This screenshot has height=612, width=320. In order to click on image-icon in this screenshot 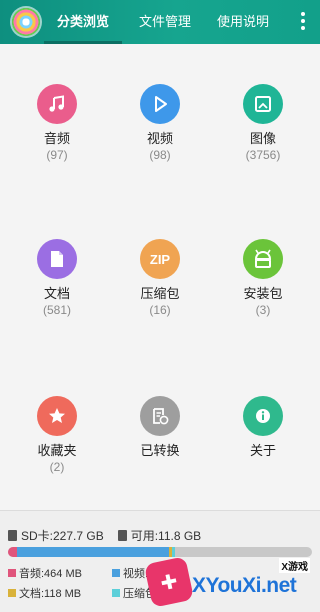, I will do `click(263, 104)`.